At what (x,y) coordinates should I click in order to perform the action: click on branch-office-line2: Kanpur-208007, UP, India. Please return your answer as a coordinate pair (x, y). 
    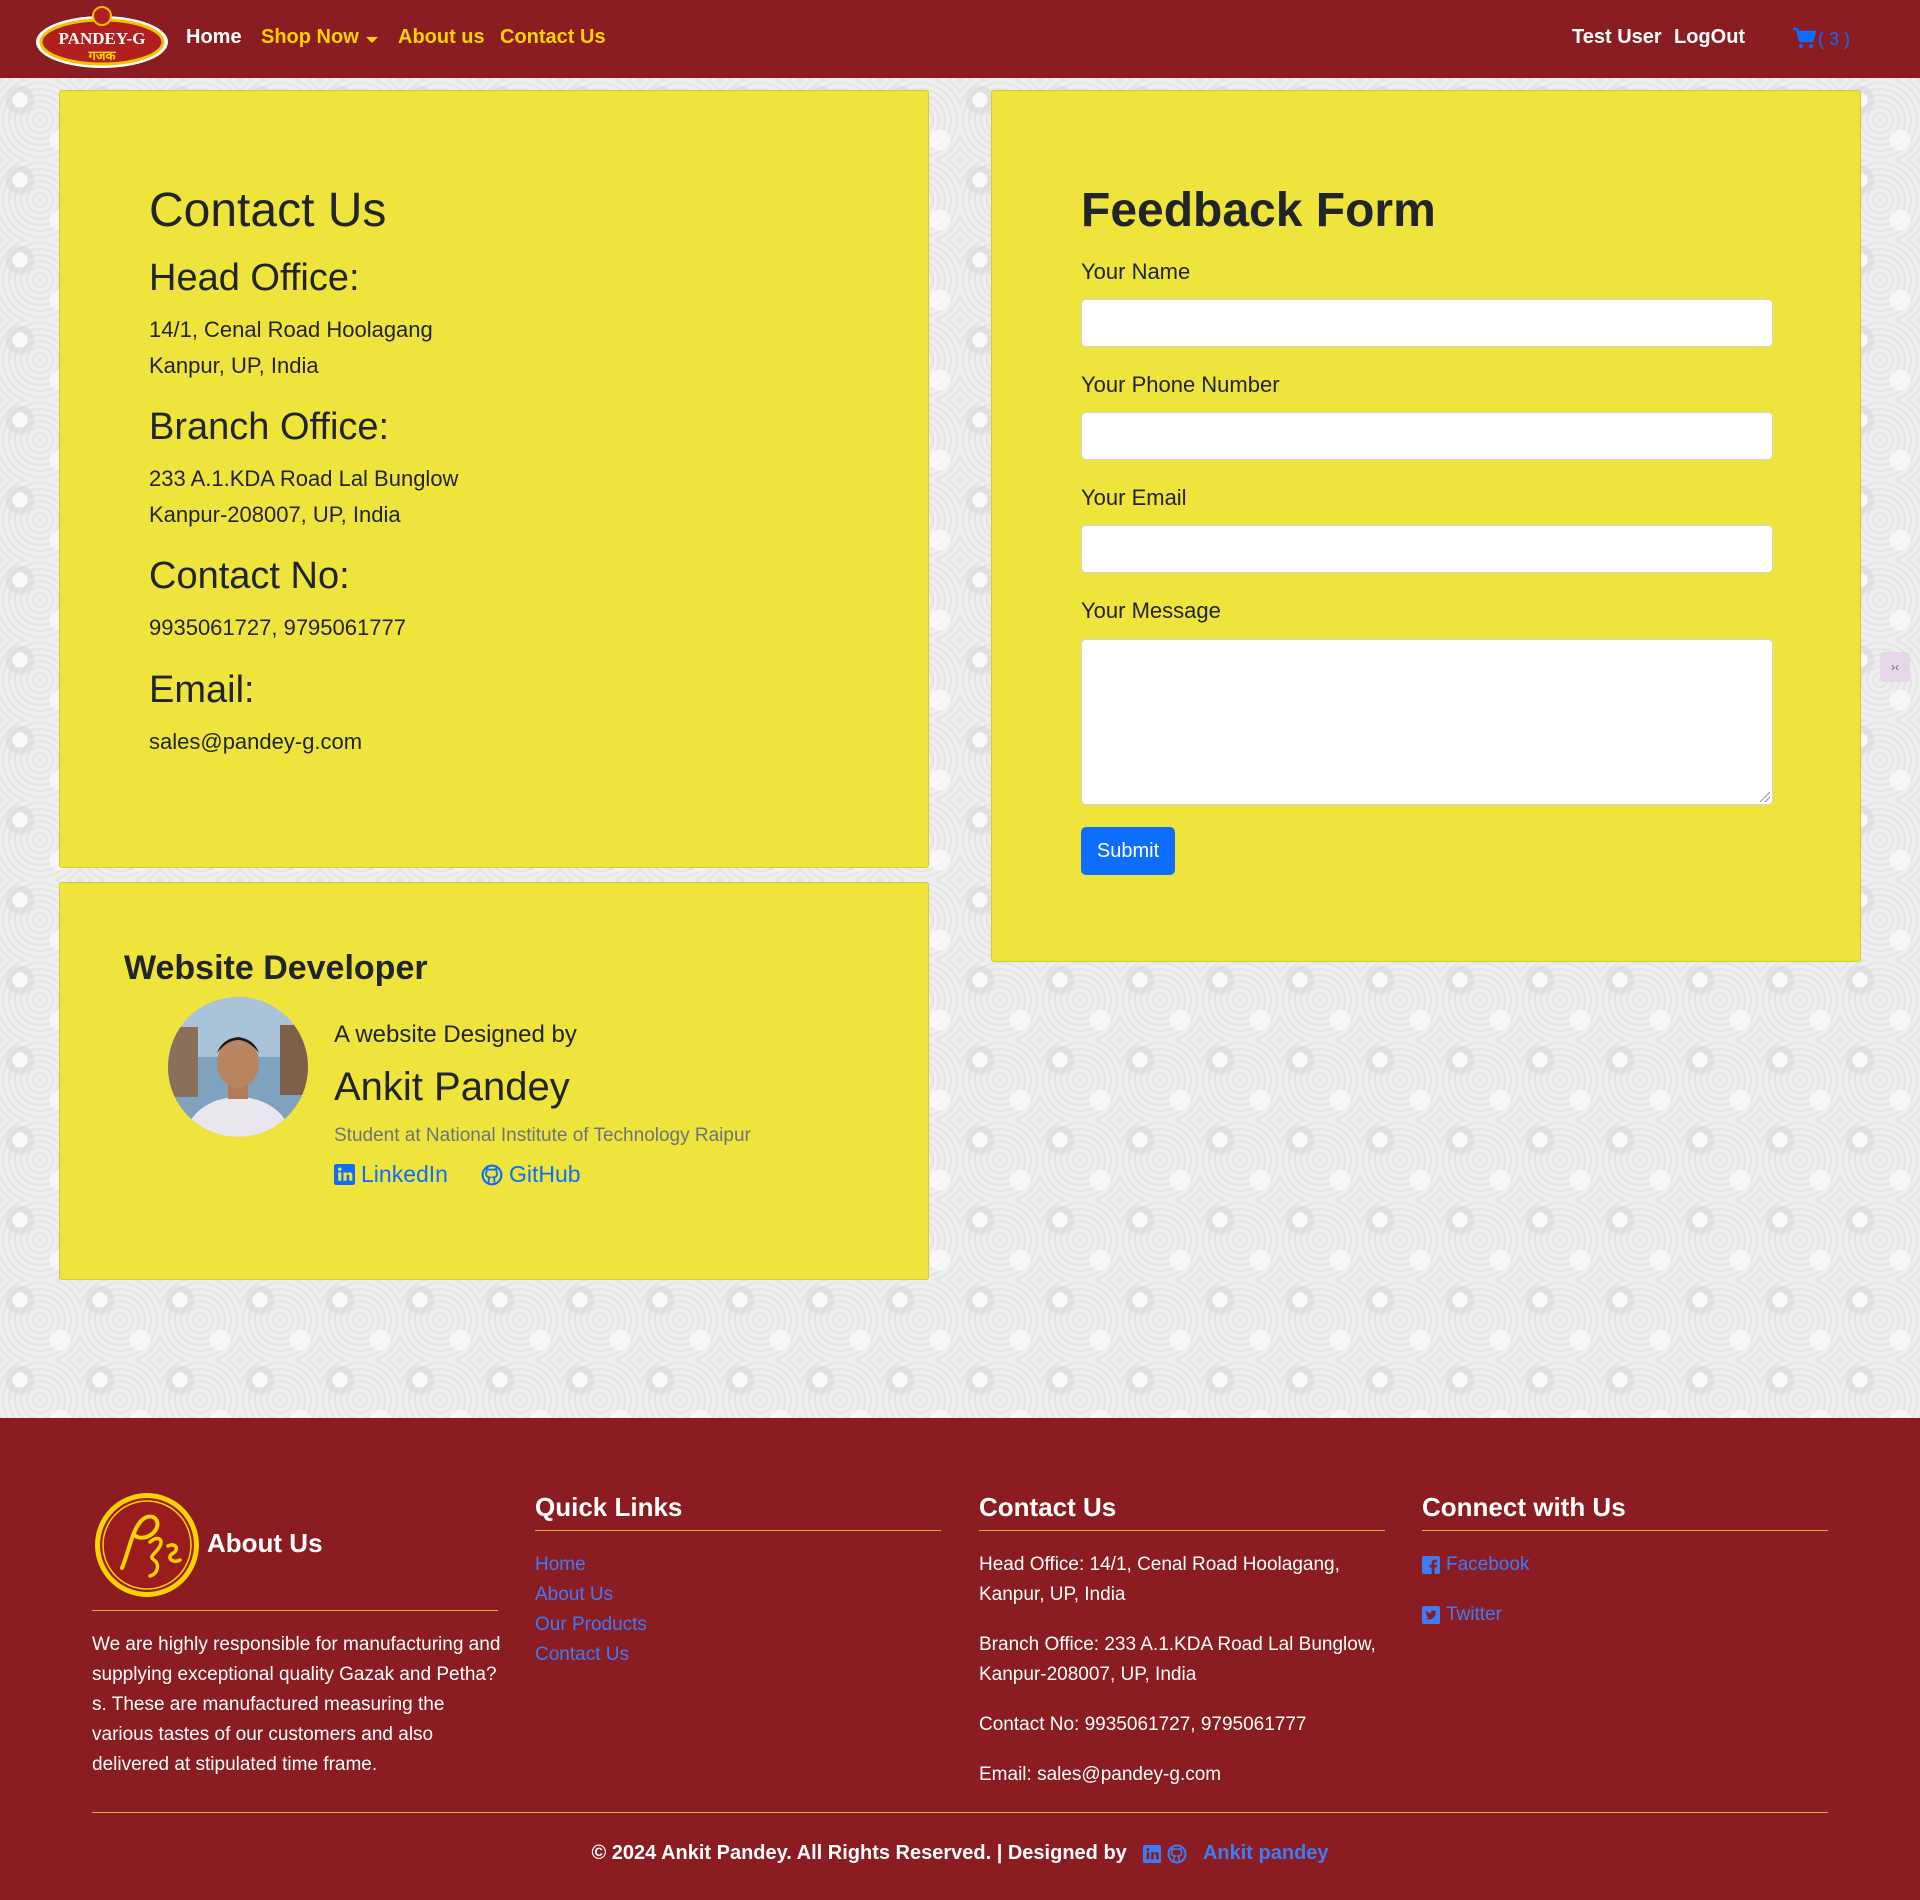
    Looking at the image, I should click on (275, 514).